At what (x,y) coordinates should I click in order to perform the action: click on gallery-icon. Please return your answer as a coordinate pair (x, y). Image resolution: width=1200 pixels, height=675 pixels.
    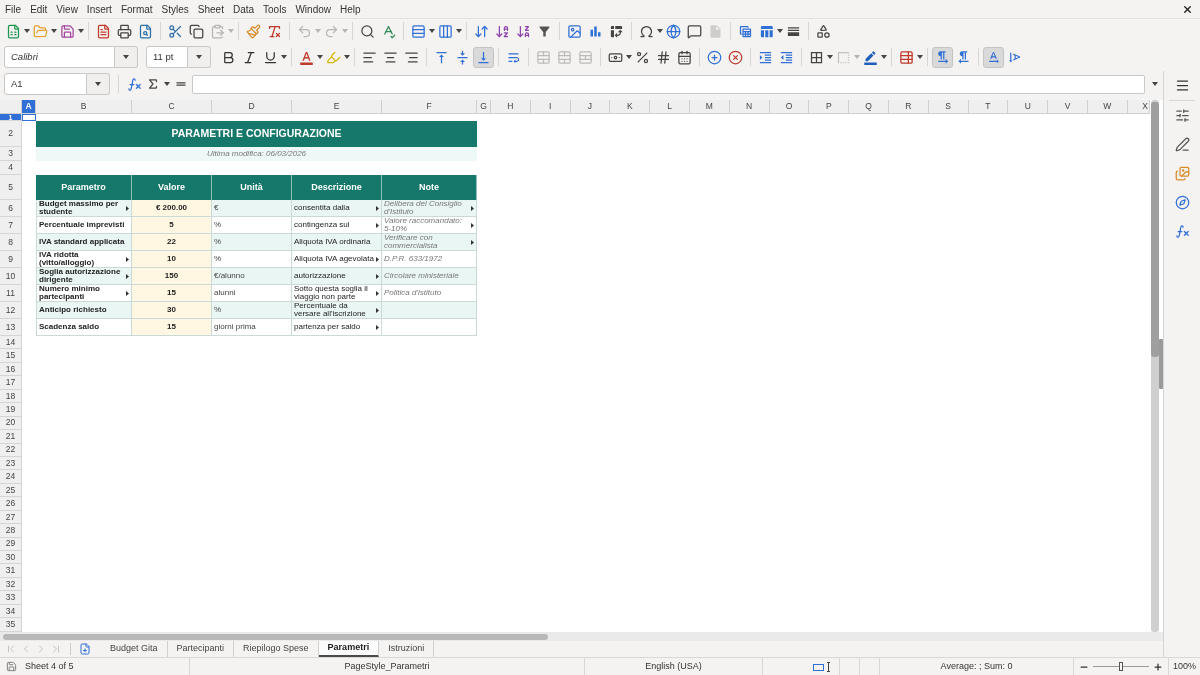
    Looking at the image, I should click on (1182, 173).